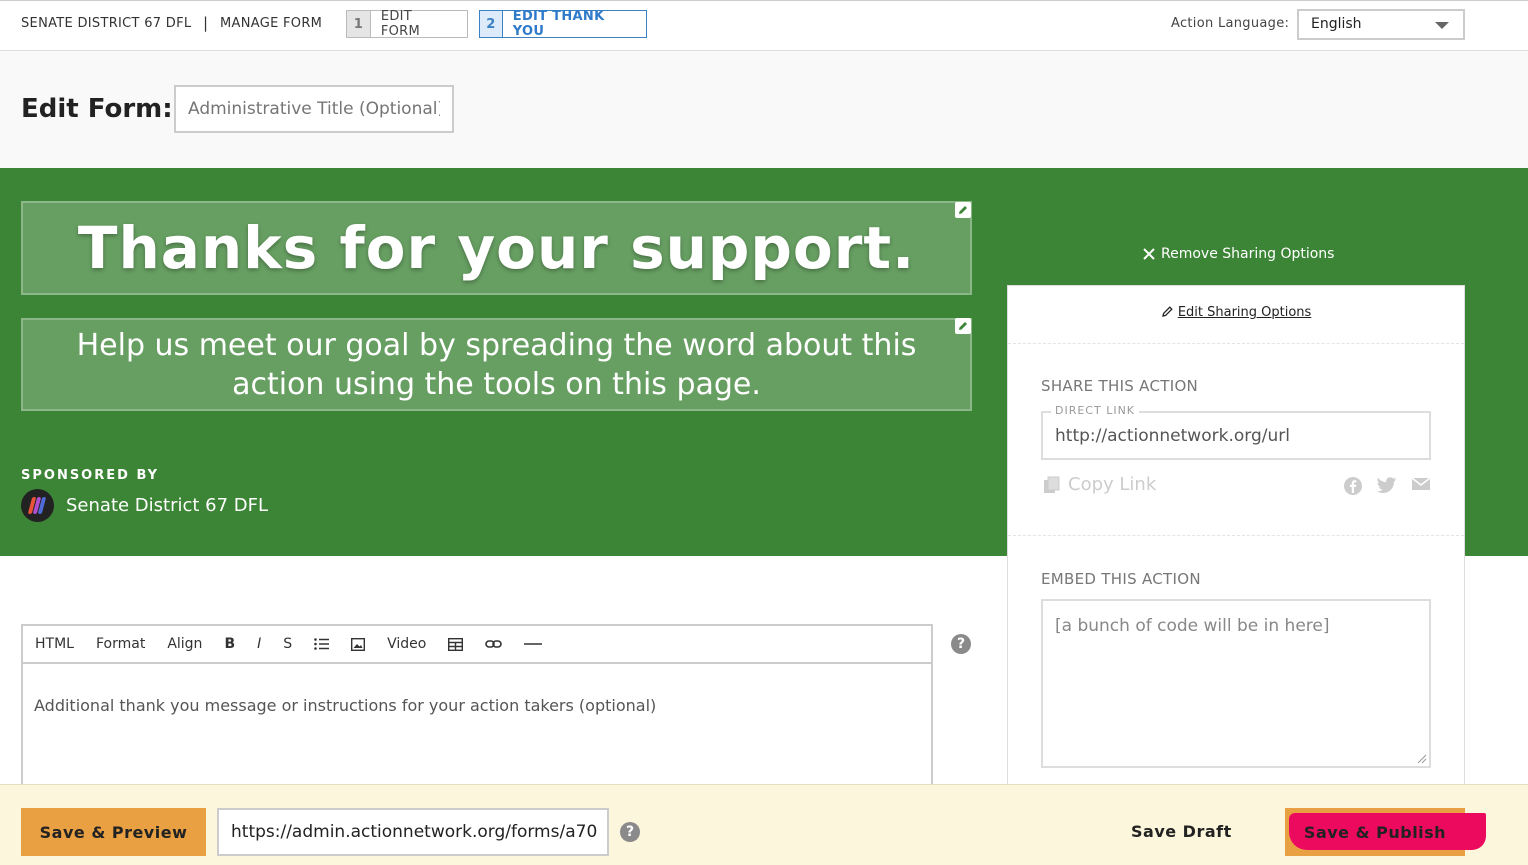  Describe the element at coordinates (358, 644) in the screenshot. I see `image-icon` at that location.